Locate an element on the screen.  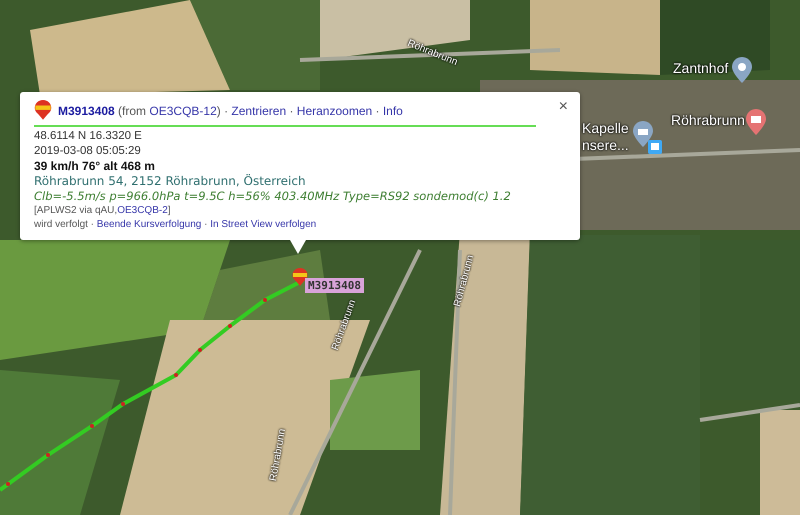
road-label: Röhrabrunn is located at coordinates (278, 455).